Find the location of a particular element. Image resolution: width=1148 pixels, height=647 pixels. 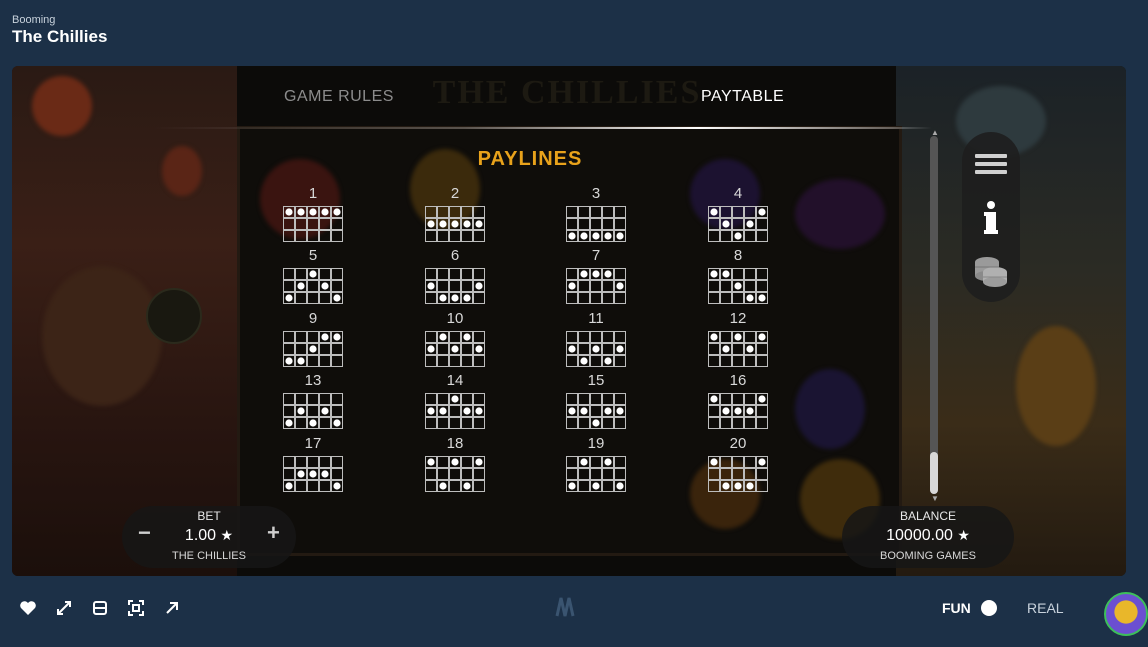

payline-number: 19 is located at coordinates (596, 443).